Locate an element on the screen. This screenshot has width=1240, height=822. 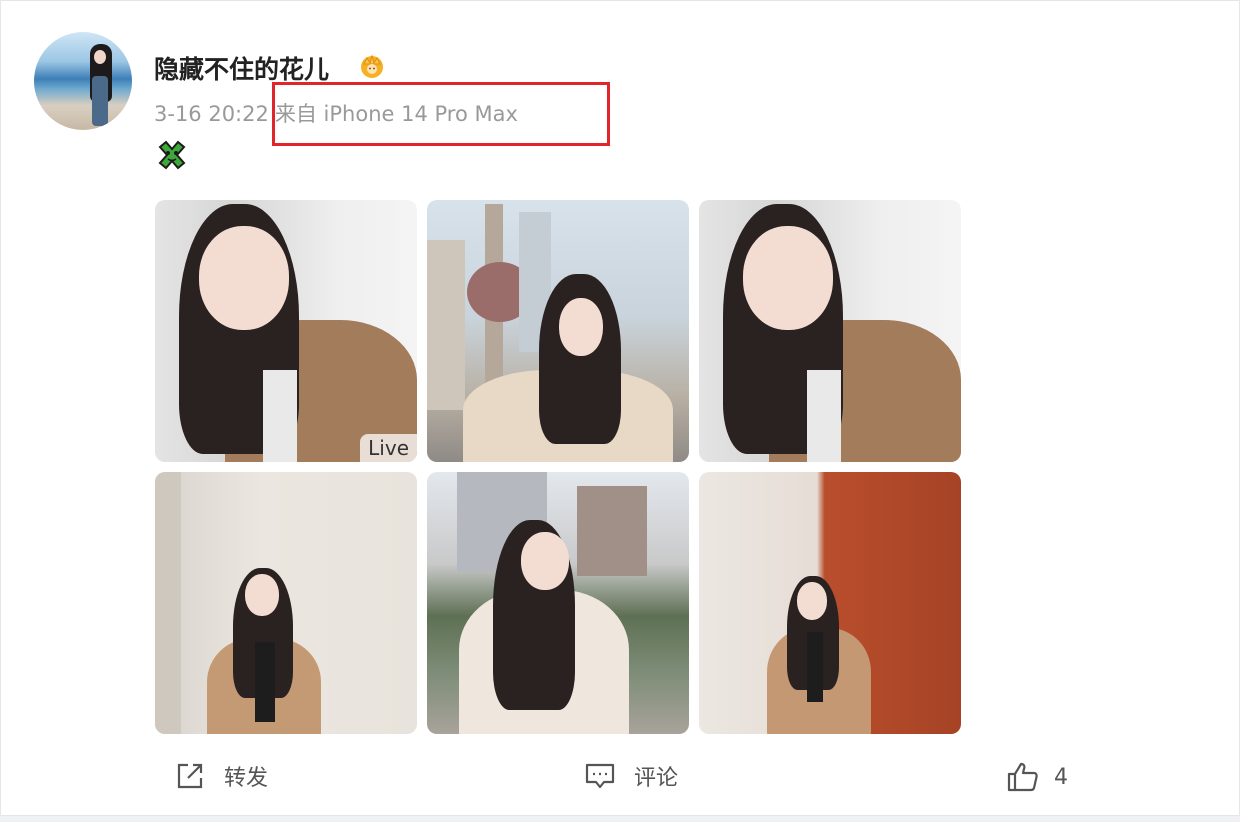
post-time: 3-16 20:22 is located at coordinates (211, 114).